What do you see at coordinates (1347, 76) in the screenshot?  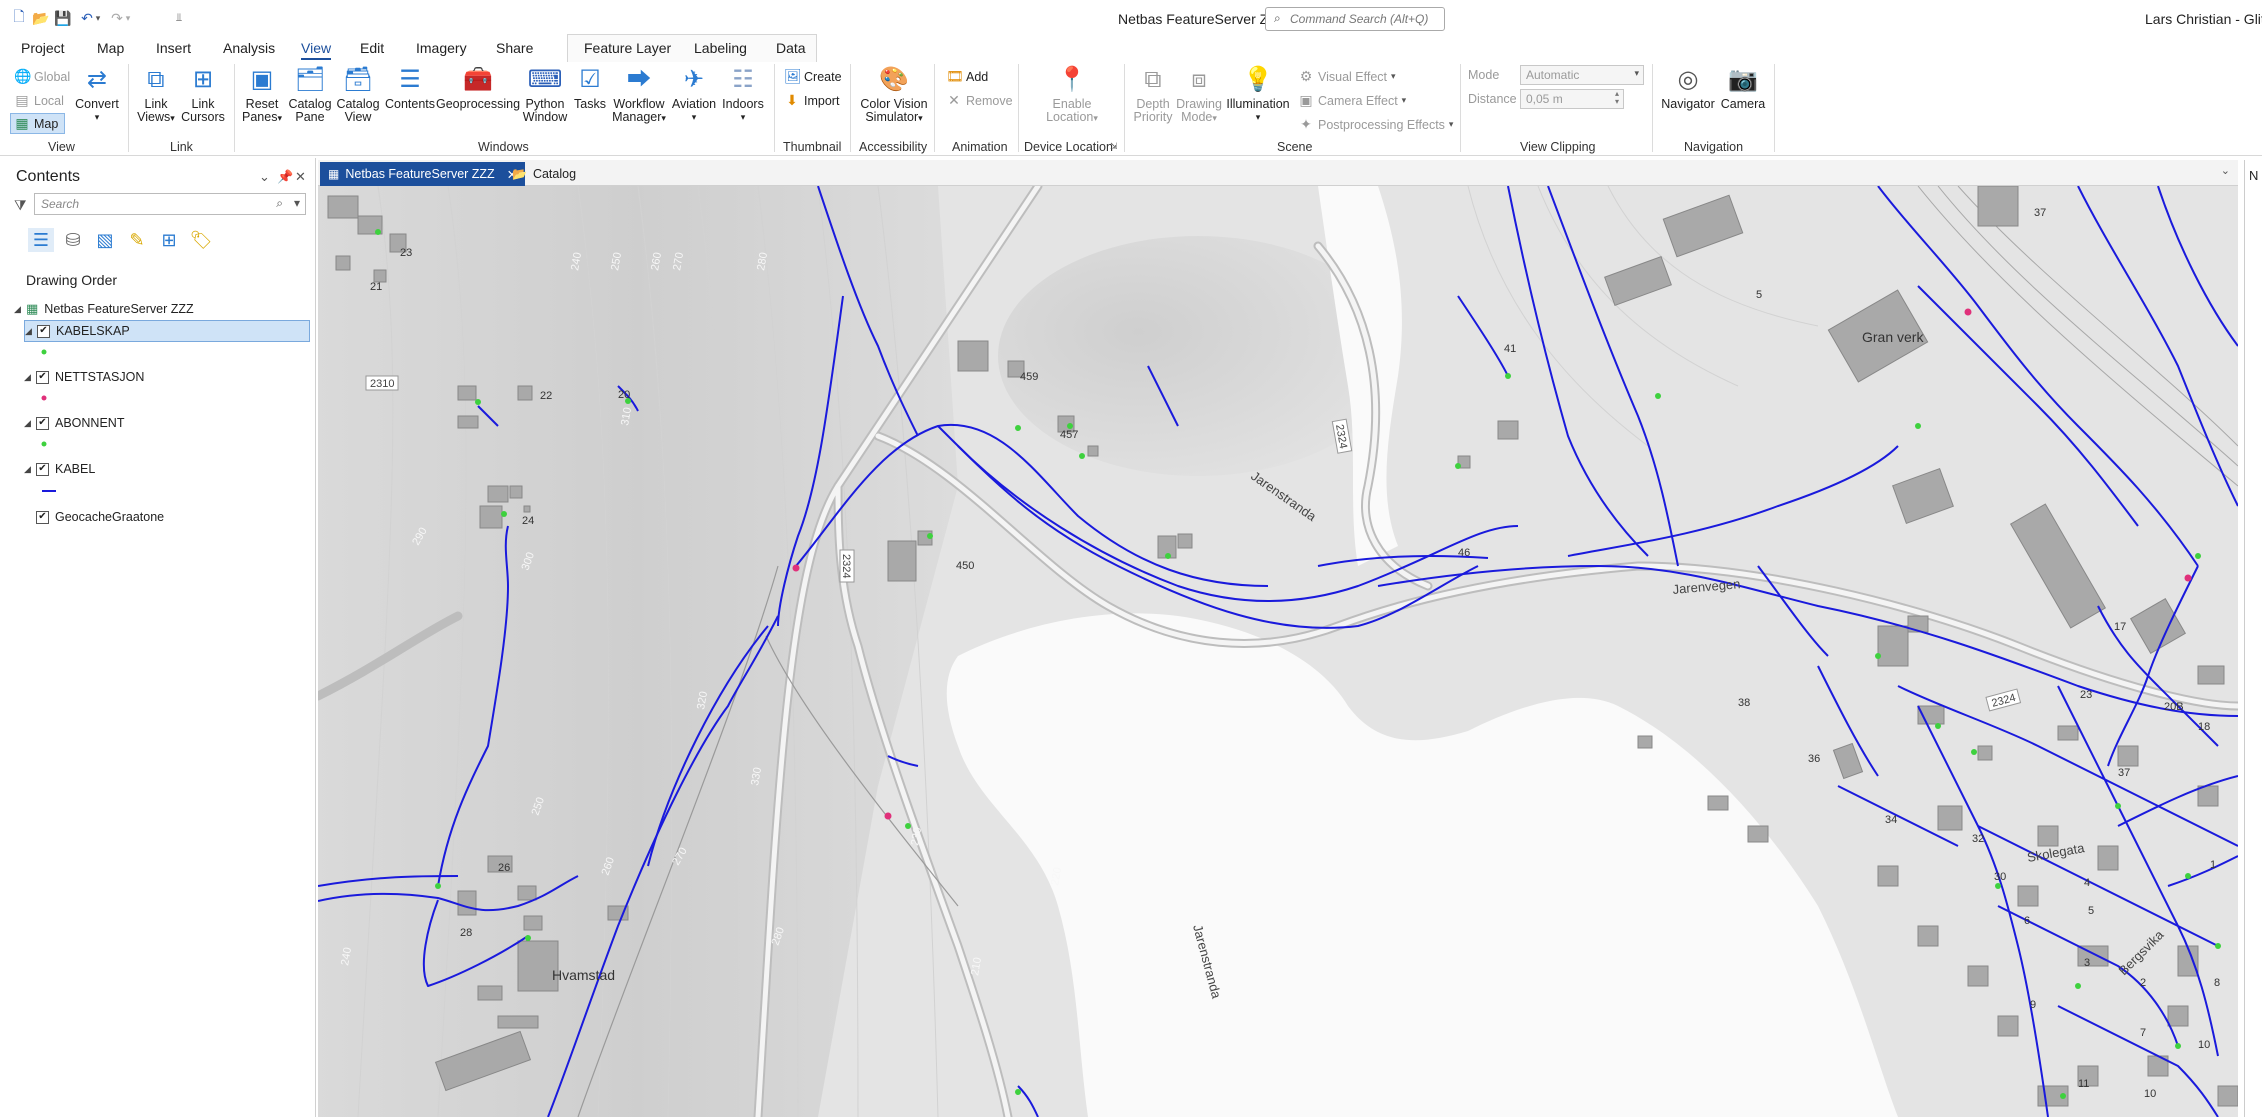 I see `visual-effect-button: ⚙ Visual Effect ▾` at bounding box center [1347, 76].